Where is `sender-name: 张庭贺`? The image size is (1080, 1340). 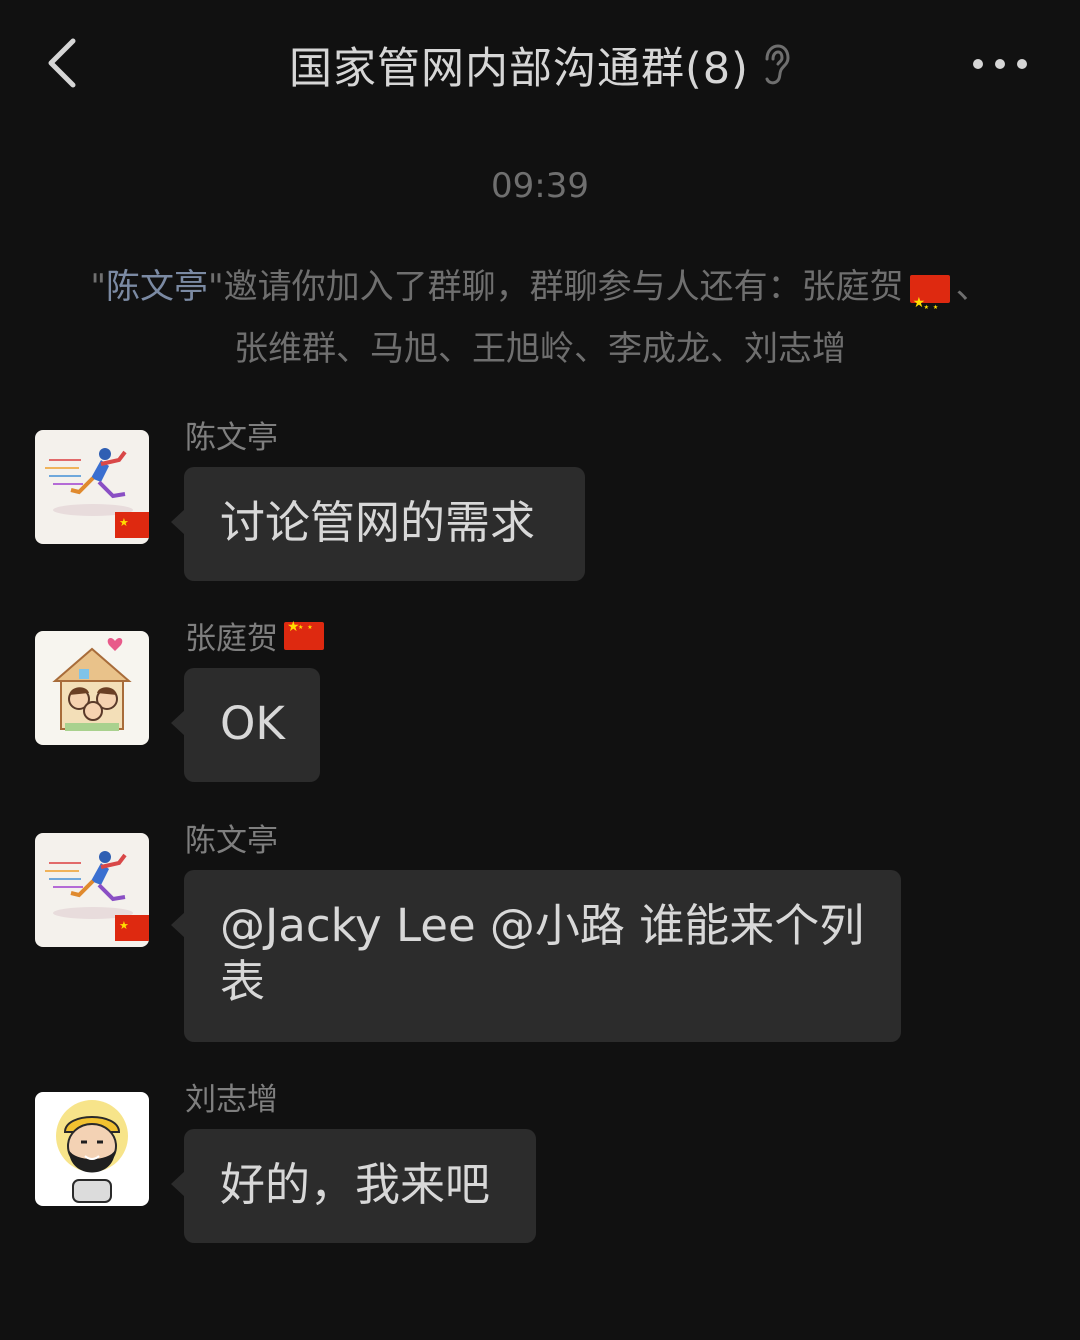
sender-name: 张庭贺 is located at coordinates (257, 635).